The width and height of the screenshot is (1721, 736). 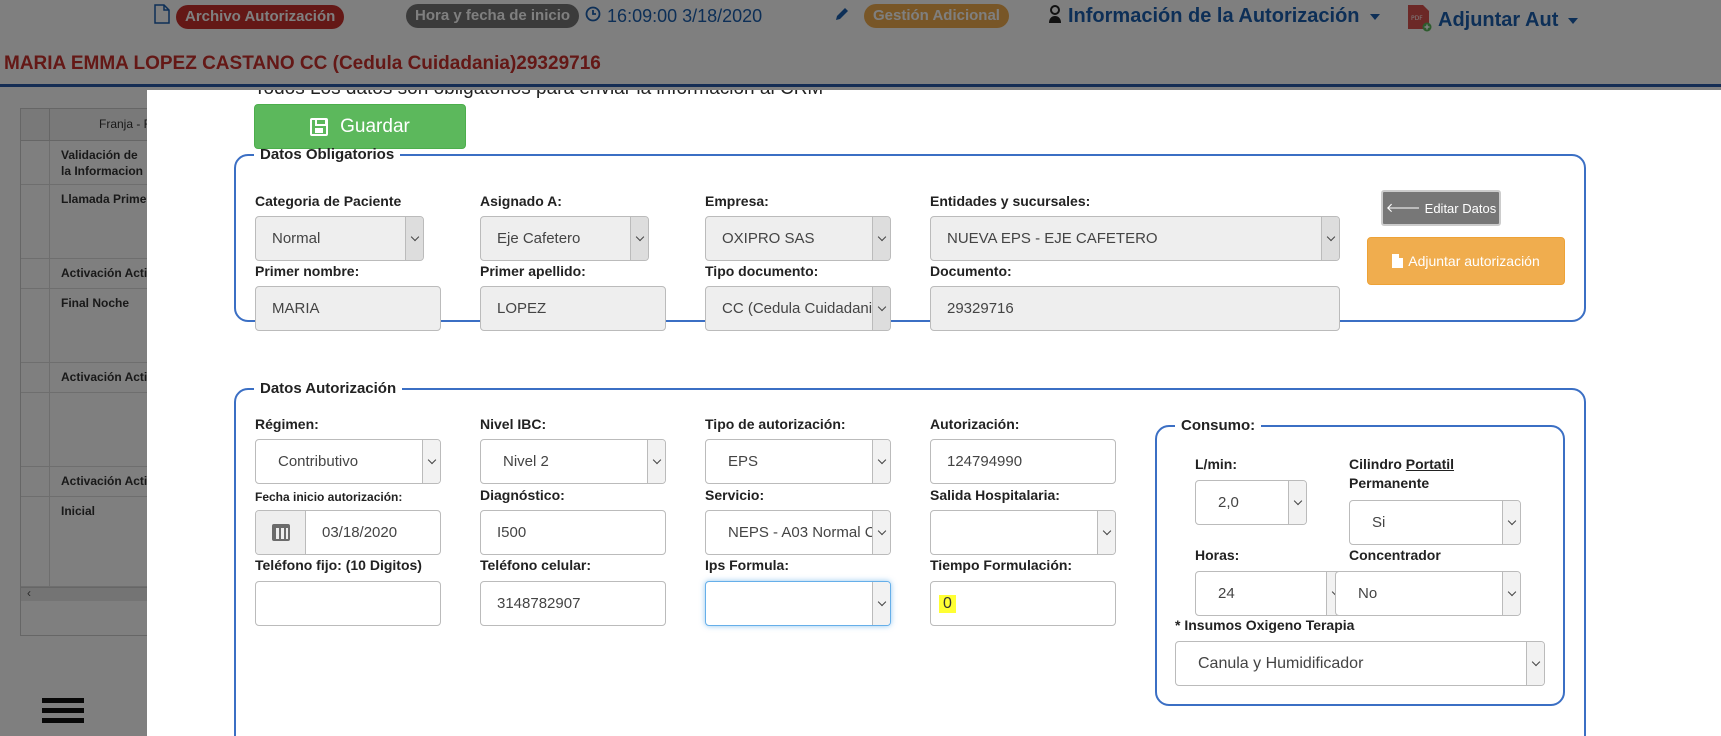 I want to click on servicio-value: NEPS - A03 Normal C, so click(x=802, y=532).